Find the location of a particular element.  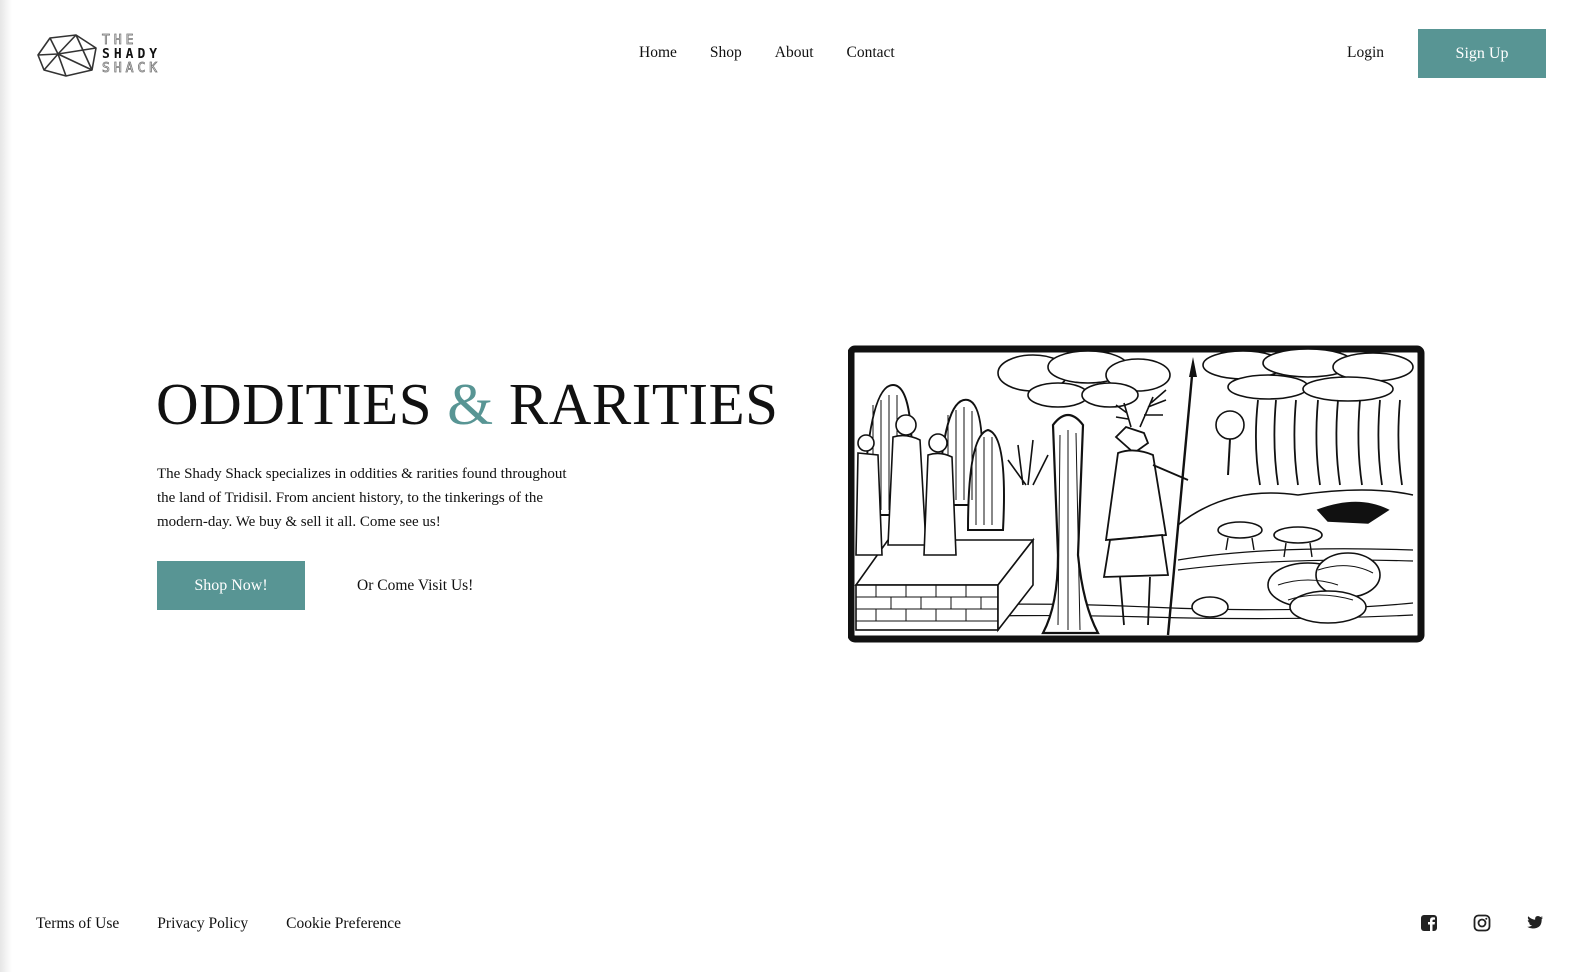

logo: THE SHADY SHACK is located at coordinates (111, 55).